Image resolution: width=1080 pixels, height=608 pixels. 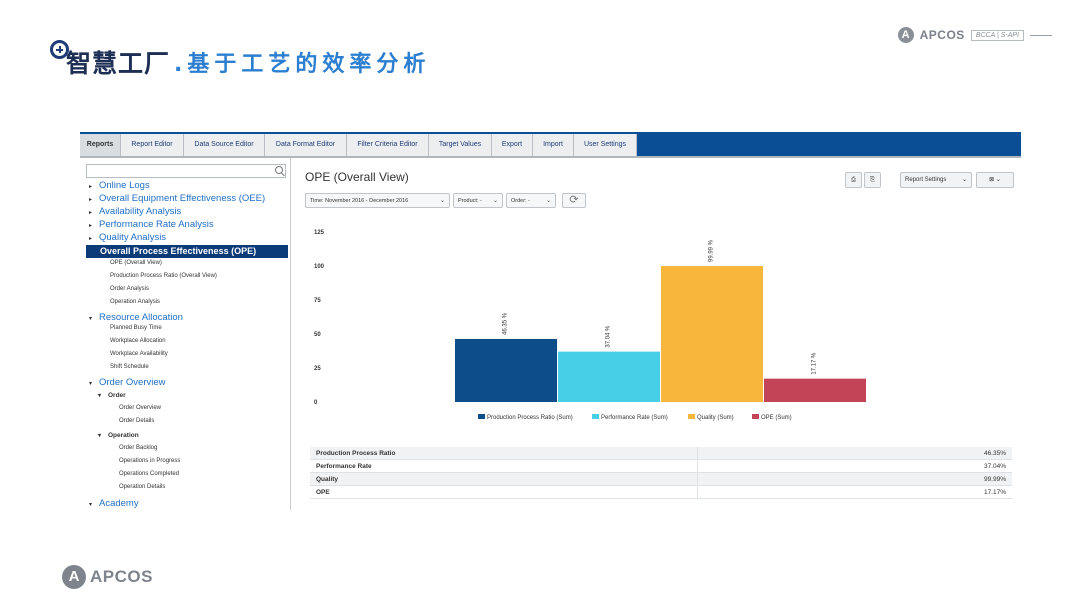 I want to click on page-title: OPE (Overall View), so click(x=357, y=177).